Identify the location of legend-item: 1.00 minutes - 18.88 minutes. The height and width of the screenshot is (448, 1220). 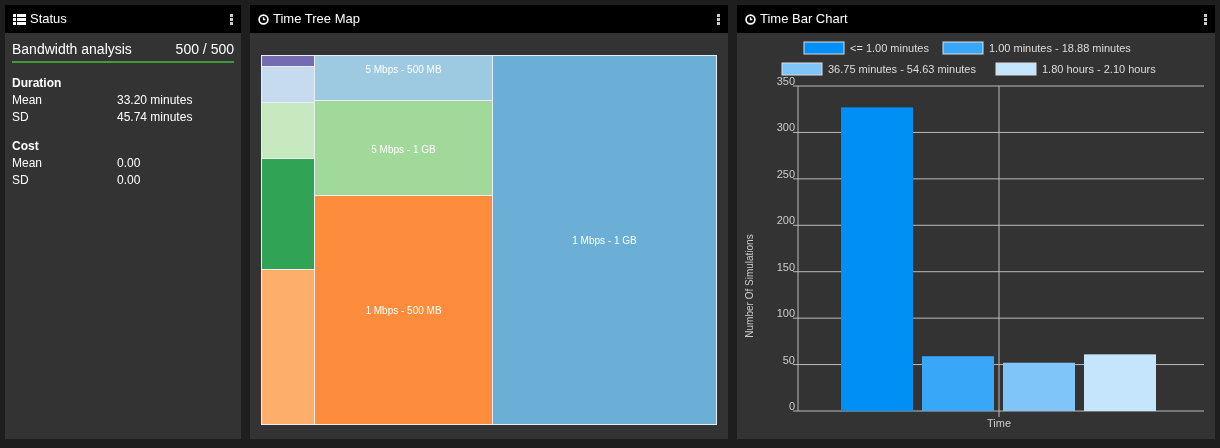
(1036, 48).